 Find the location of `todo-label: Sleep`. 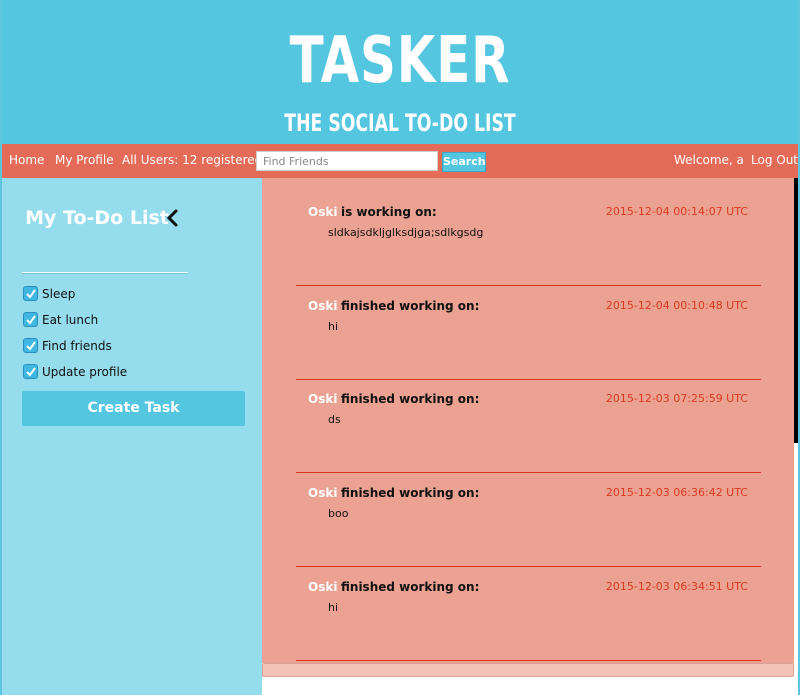

todo-label: Sleep is located at coordinates (59, 294).